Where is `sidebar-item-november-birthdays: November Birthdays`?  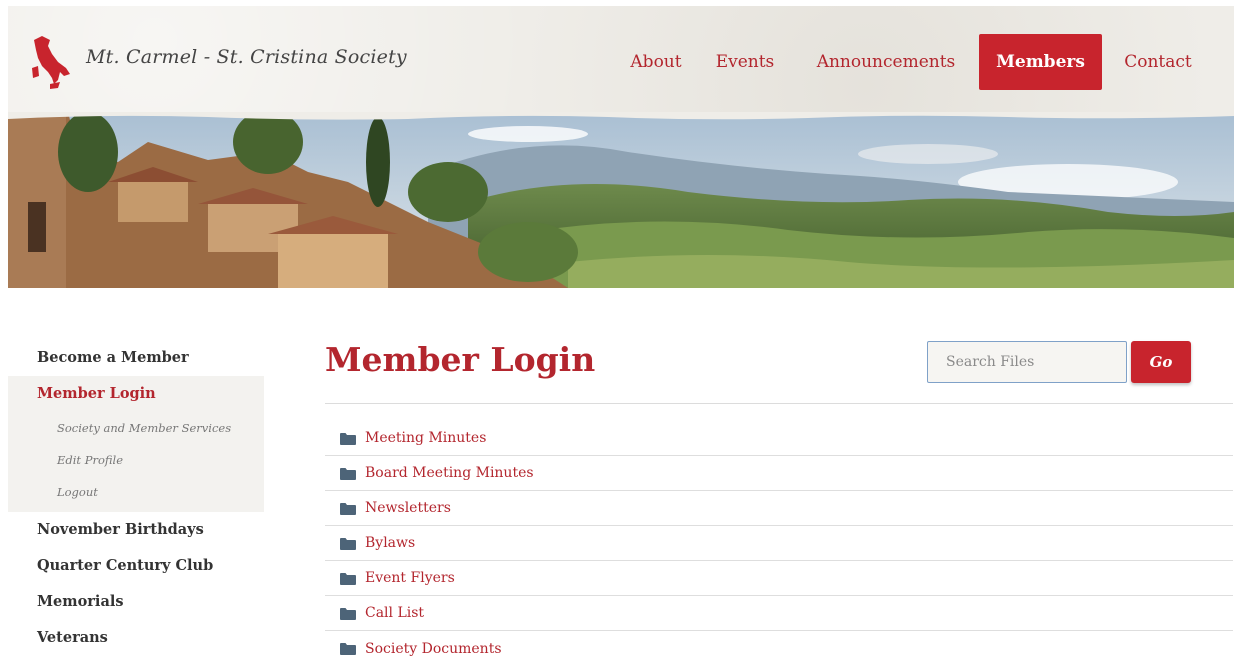 sidebar-item-november-birthdays: November Birthdays is located at coordinates (136, 530).